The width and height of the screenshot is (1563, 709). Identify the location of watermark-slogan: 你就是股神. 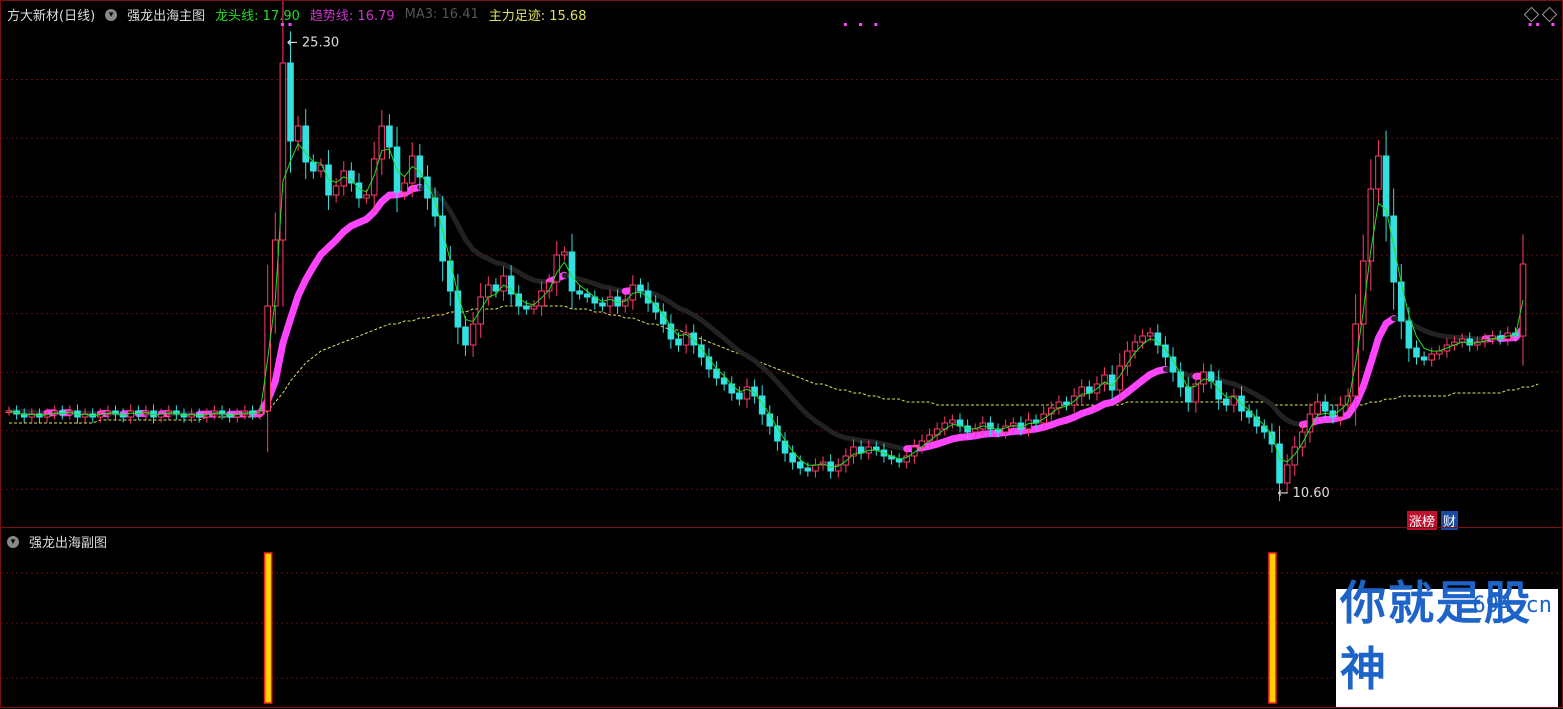
(1449, 633).